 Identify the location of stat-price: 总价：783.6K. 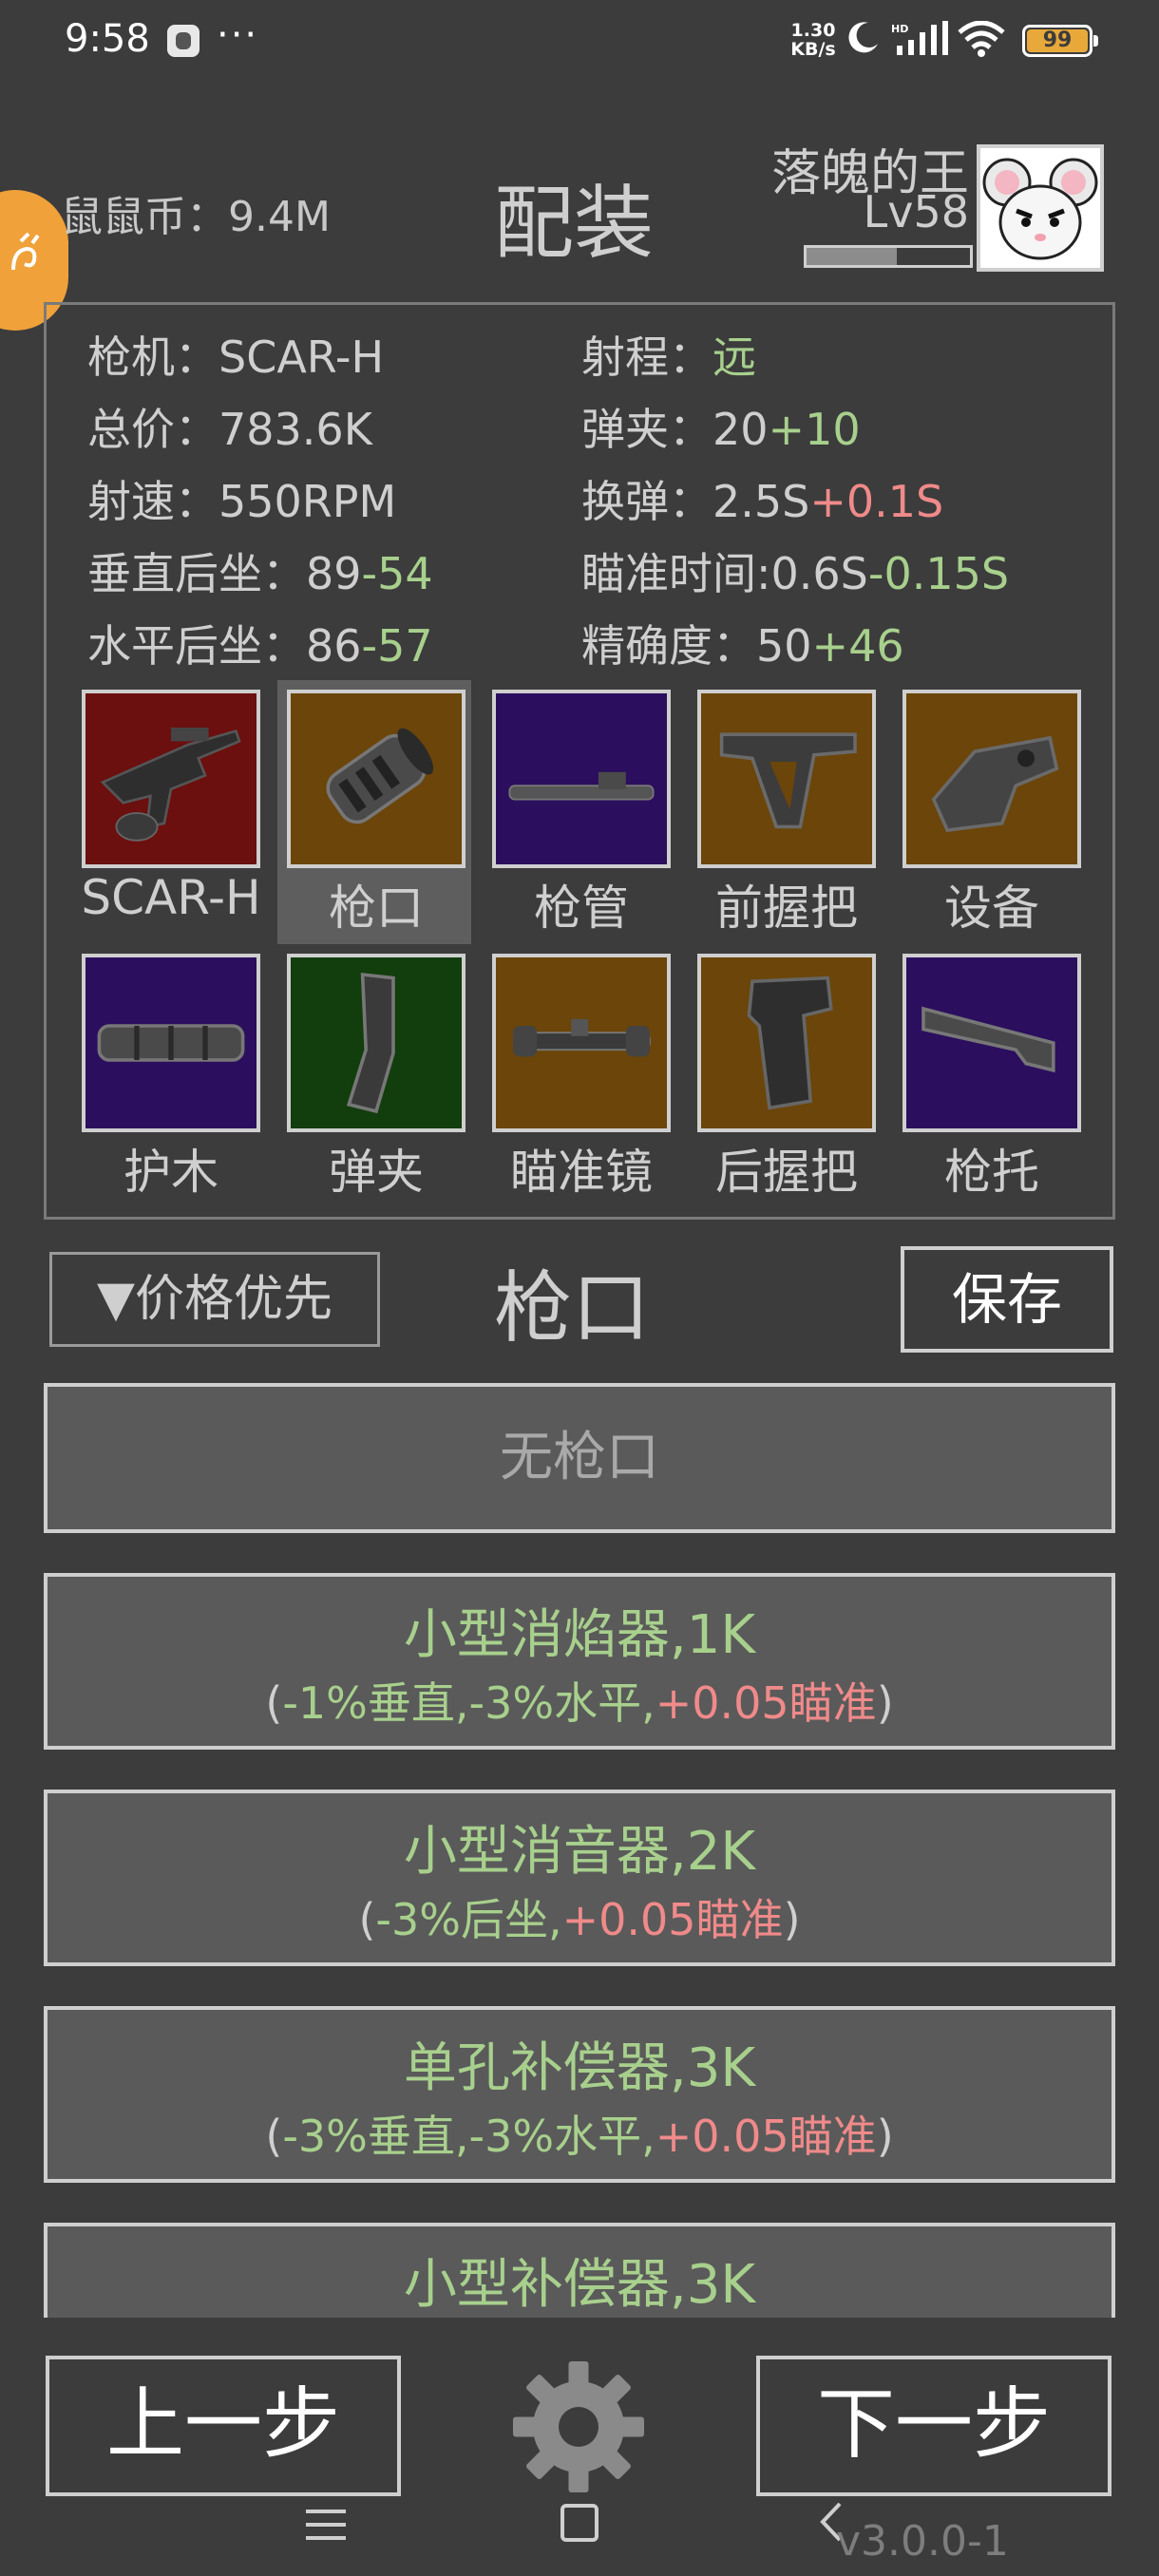
(229, 429).